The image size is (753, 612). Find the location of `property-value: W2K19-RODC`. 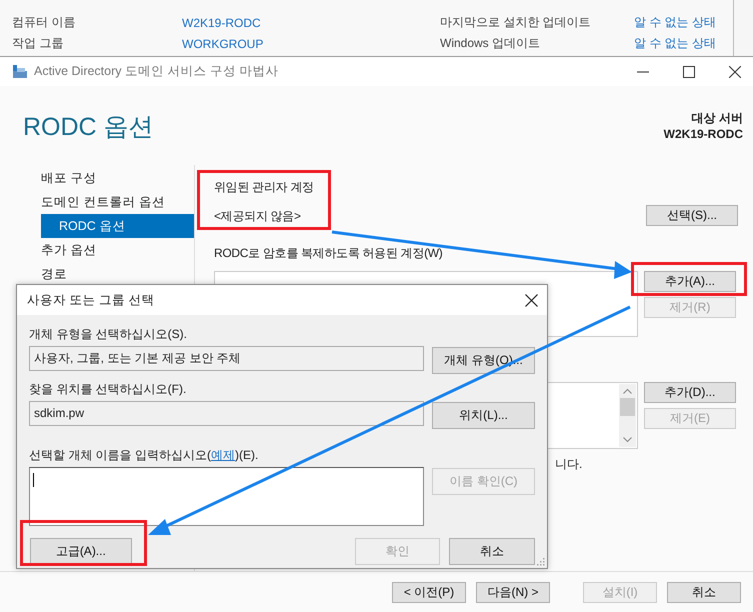

property-value: W2K19-RODC is located at coordinates (311, 23).